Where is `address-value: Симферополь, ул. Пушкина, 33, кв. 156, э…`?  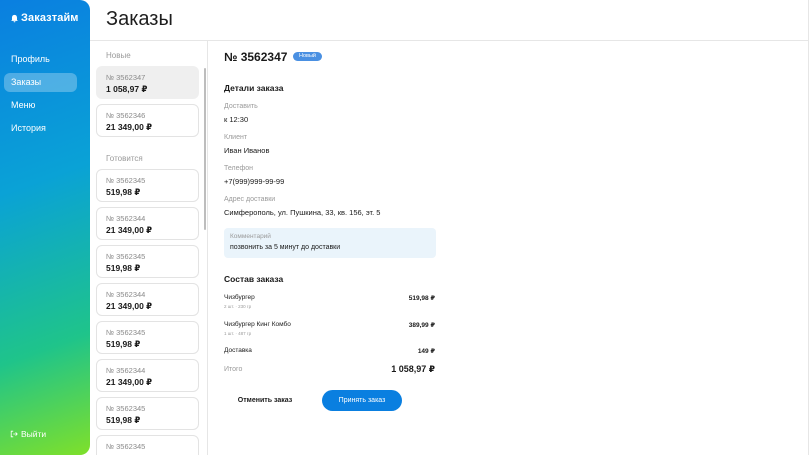 address-value: Симферополь, ул. Пушкина, 33, кв. 156, э… is located at coordinates (302, 212).